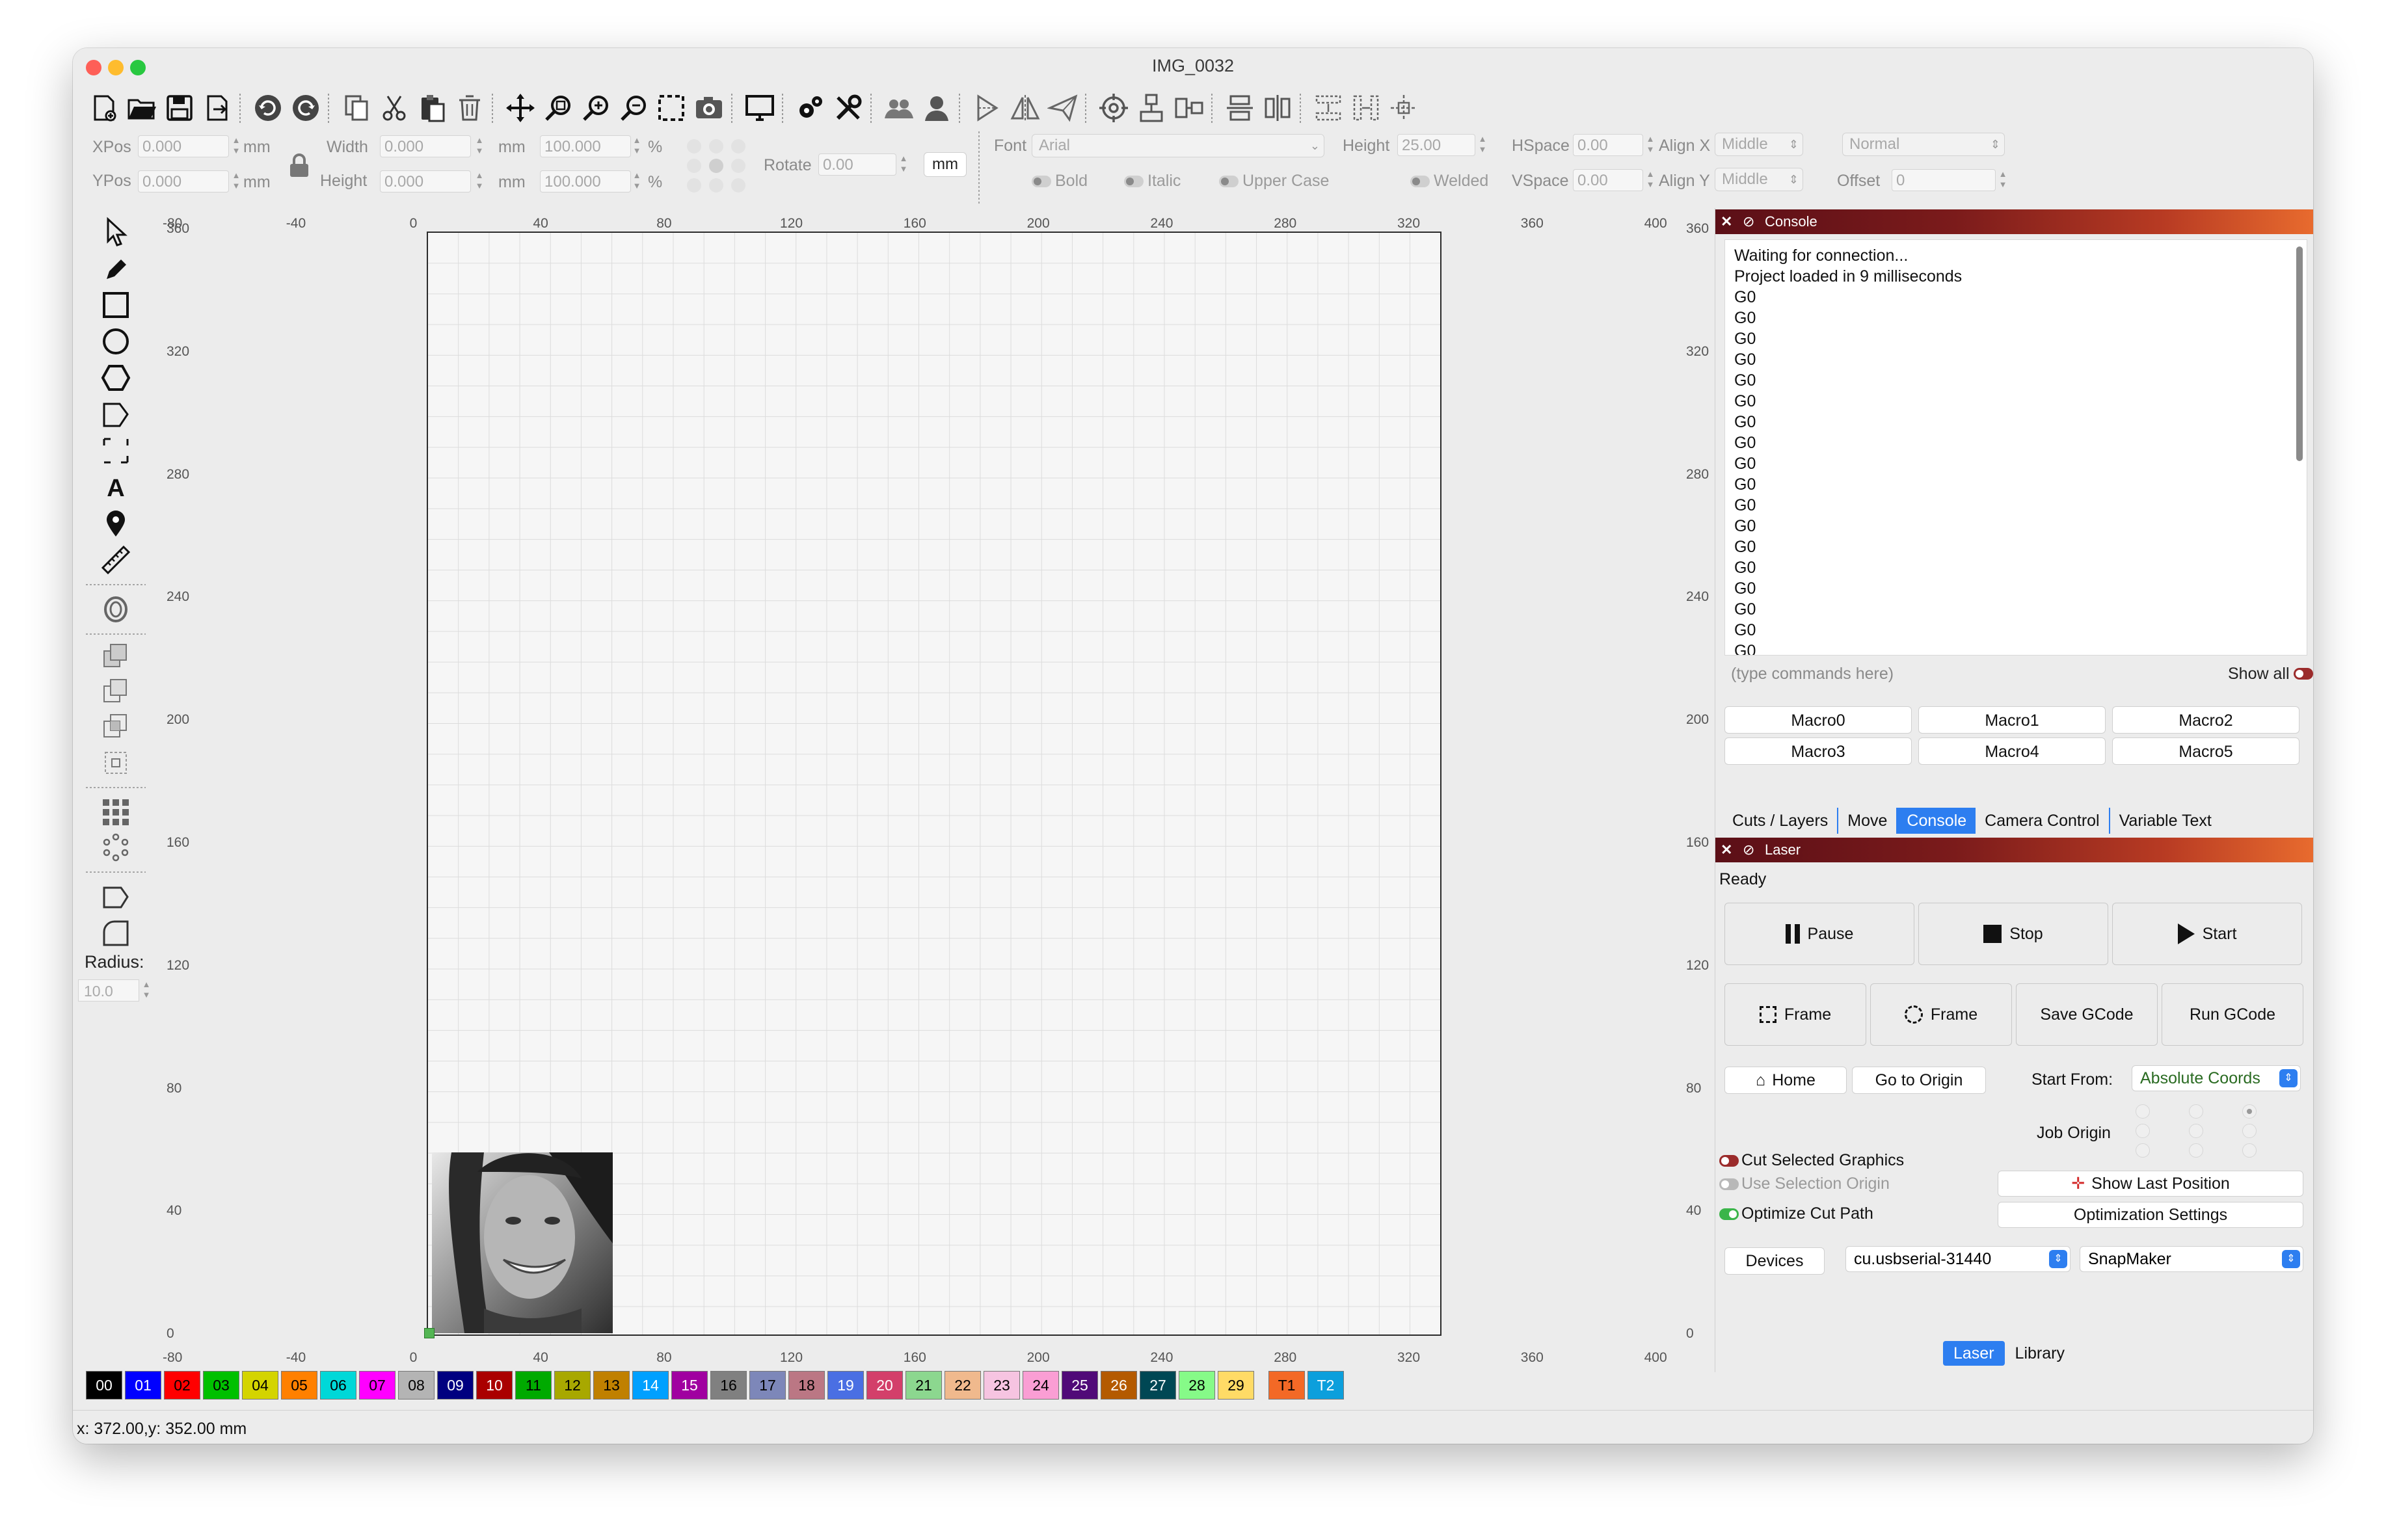 The width and height of the screenshot is (2386, 1540). I want to click on tab-laser: Laser, so click(1974, 1353).